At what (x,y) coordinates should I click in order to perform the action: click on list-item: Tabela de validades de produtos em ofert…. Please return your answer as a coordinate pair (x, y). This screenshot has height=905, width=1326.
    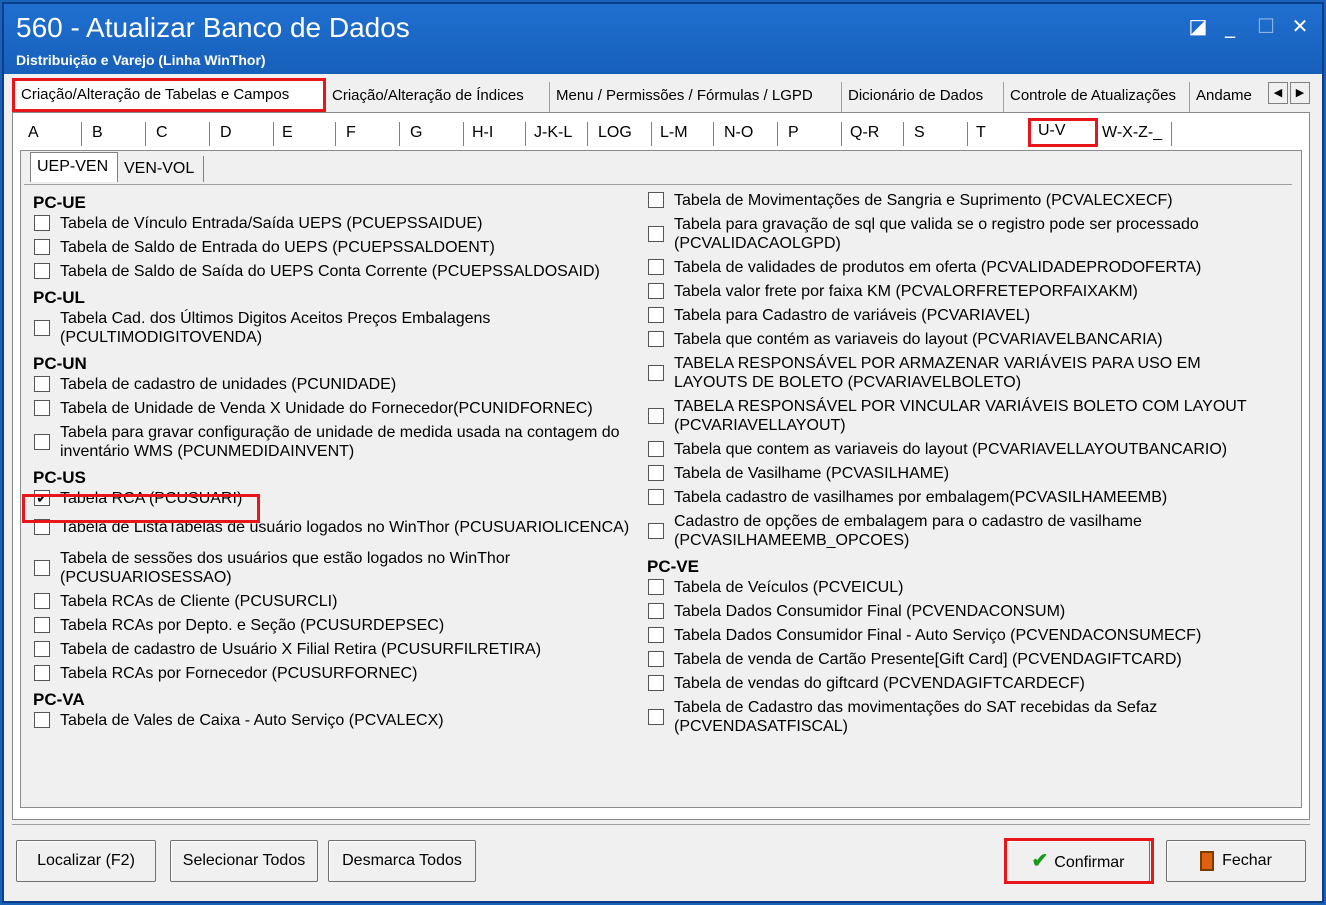
    Looking at the image, I should click on (956, 267).